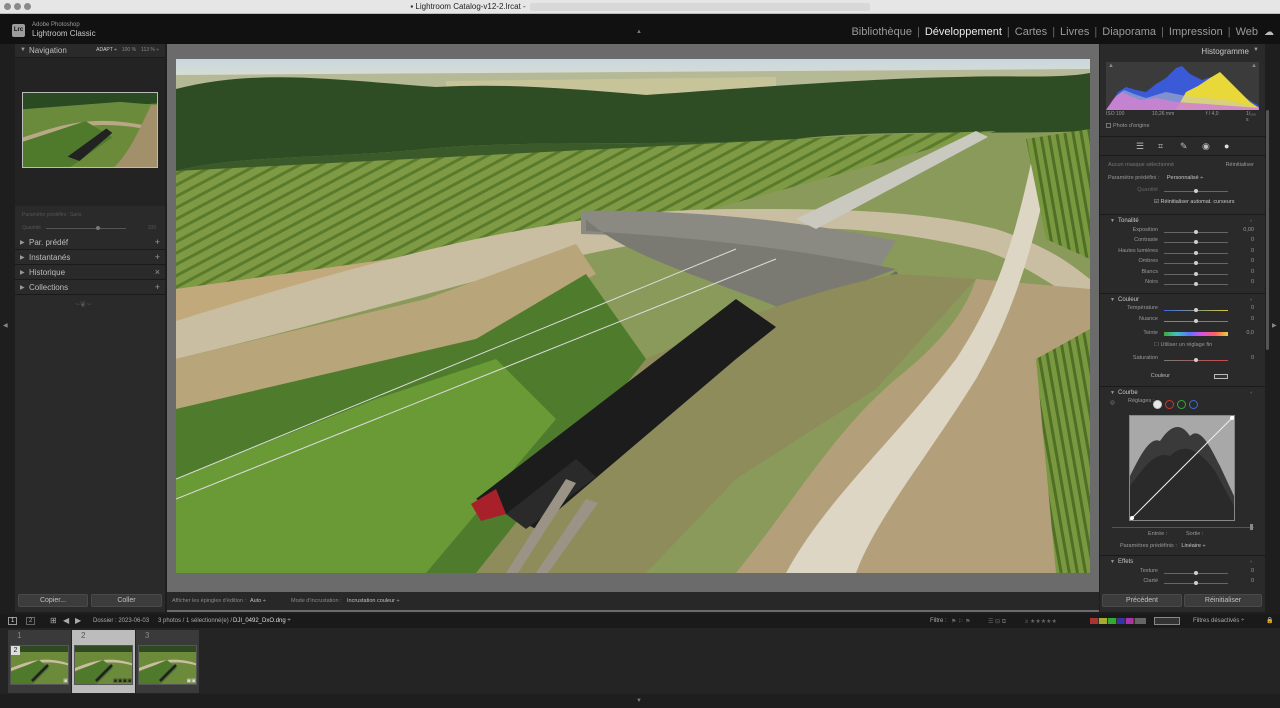  Describe the element at coordinates (1169, 404) in the screenshot. I see `curve-red-channel` at that location.